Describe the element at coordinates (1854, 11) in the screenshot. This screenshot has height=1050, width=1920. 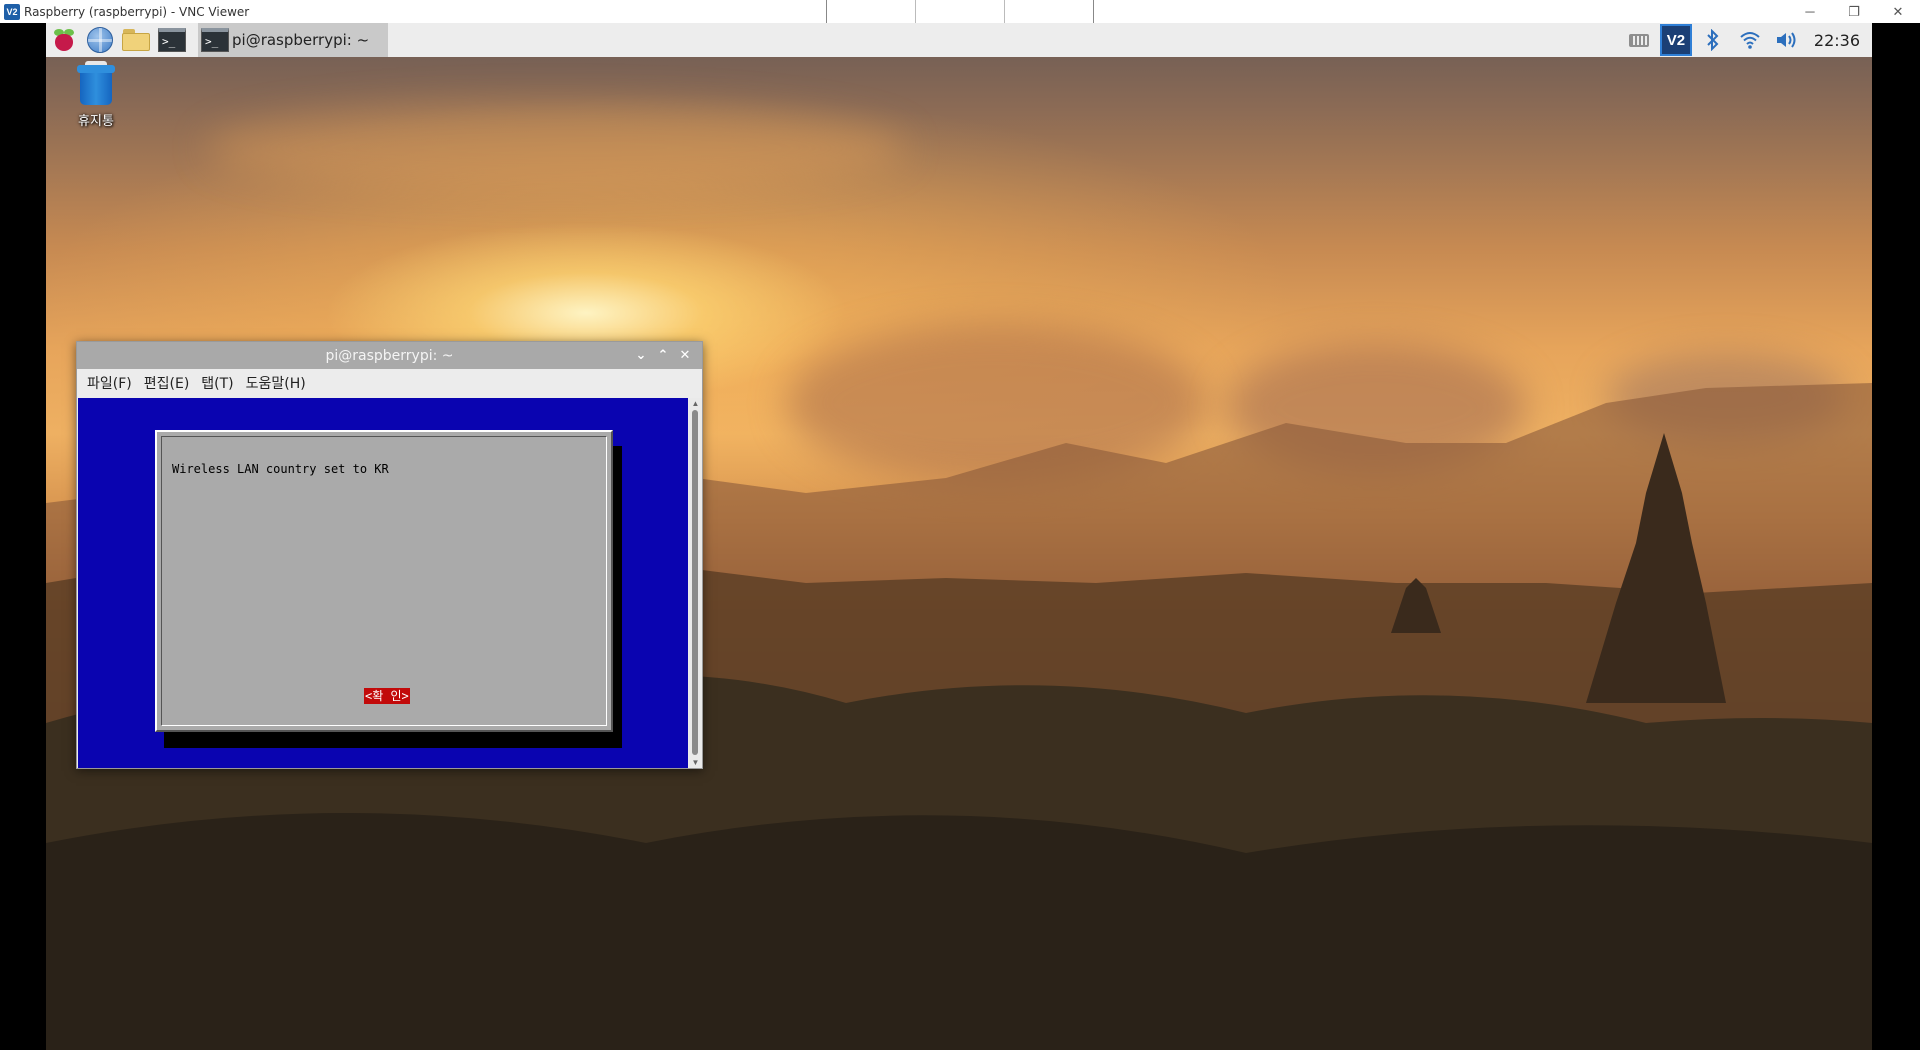
I see `restore-button: ❐` at that location.